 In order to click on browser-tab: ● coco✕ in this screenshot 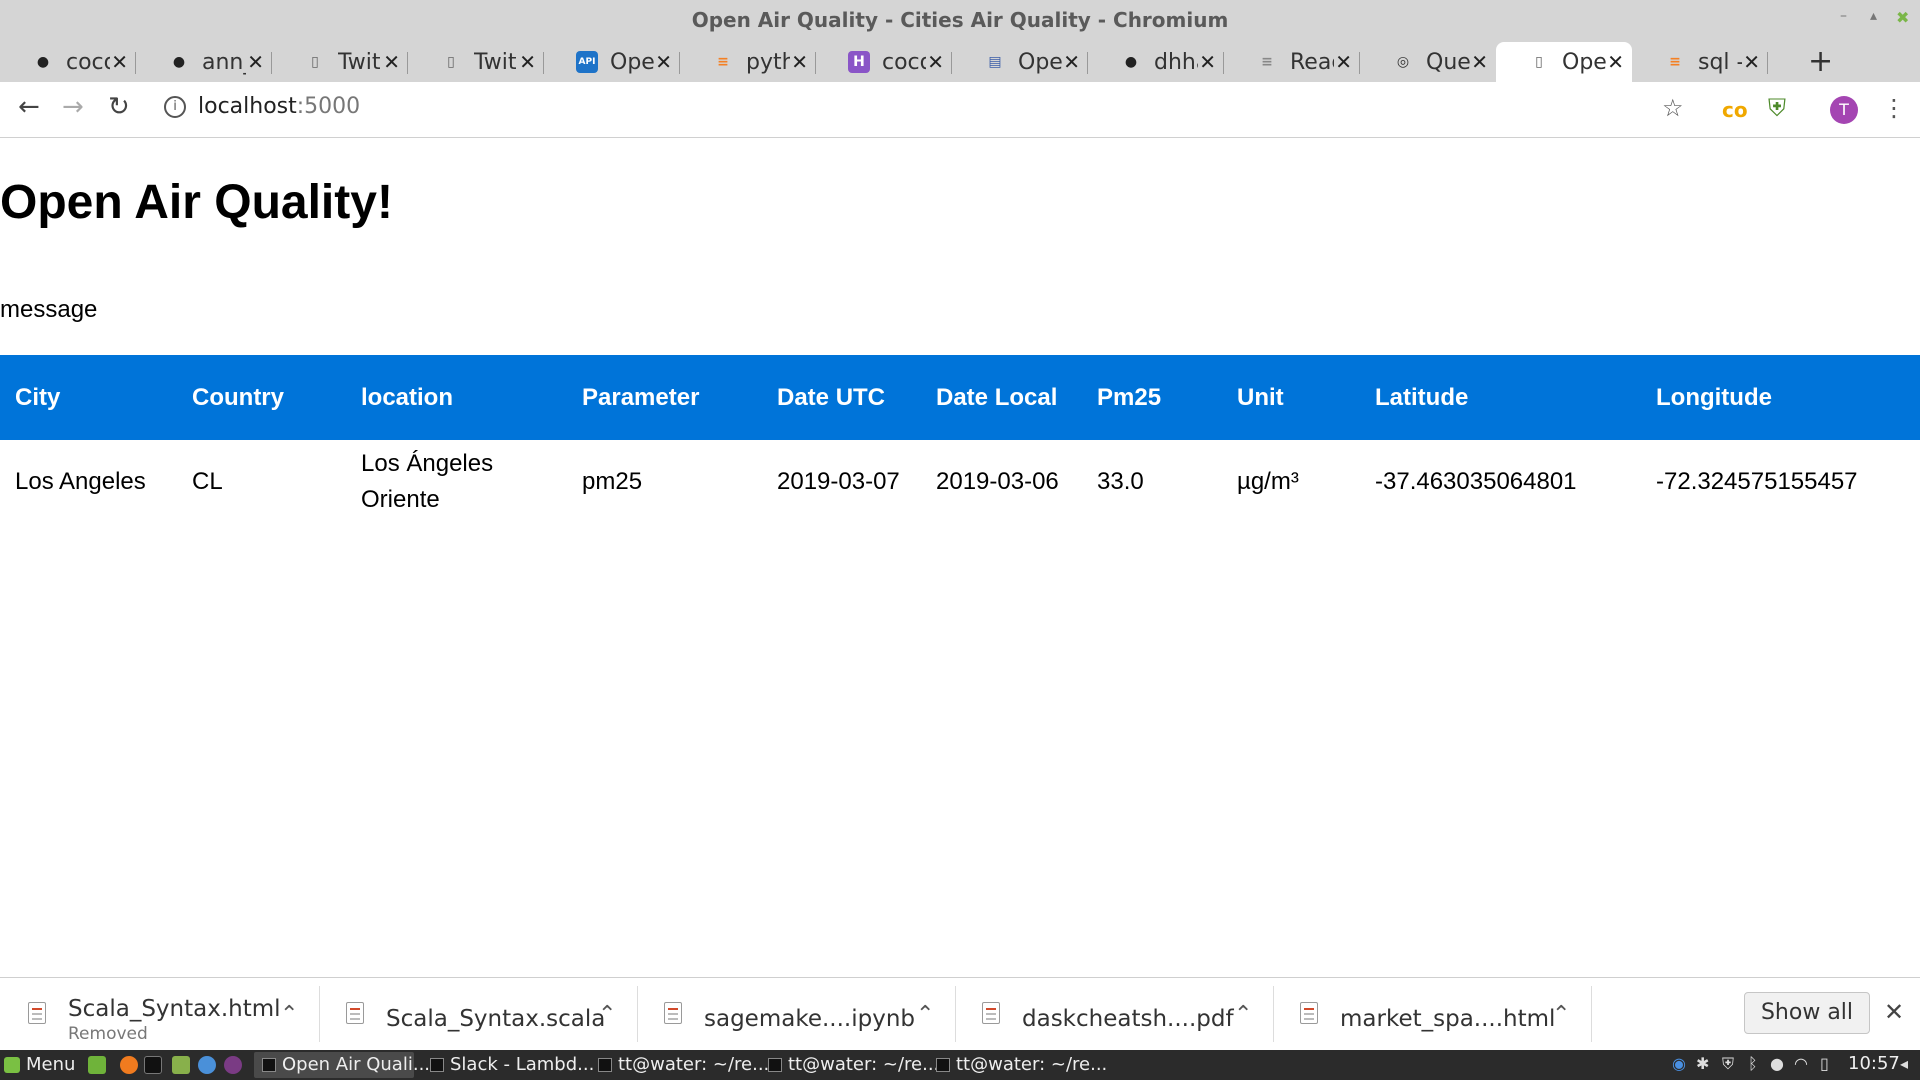, I will do `click(68, 62)`.